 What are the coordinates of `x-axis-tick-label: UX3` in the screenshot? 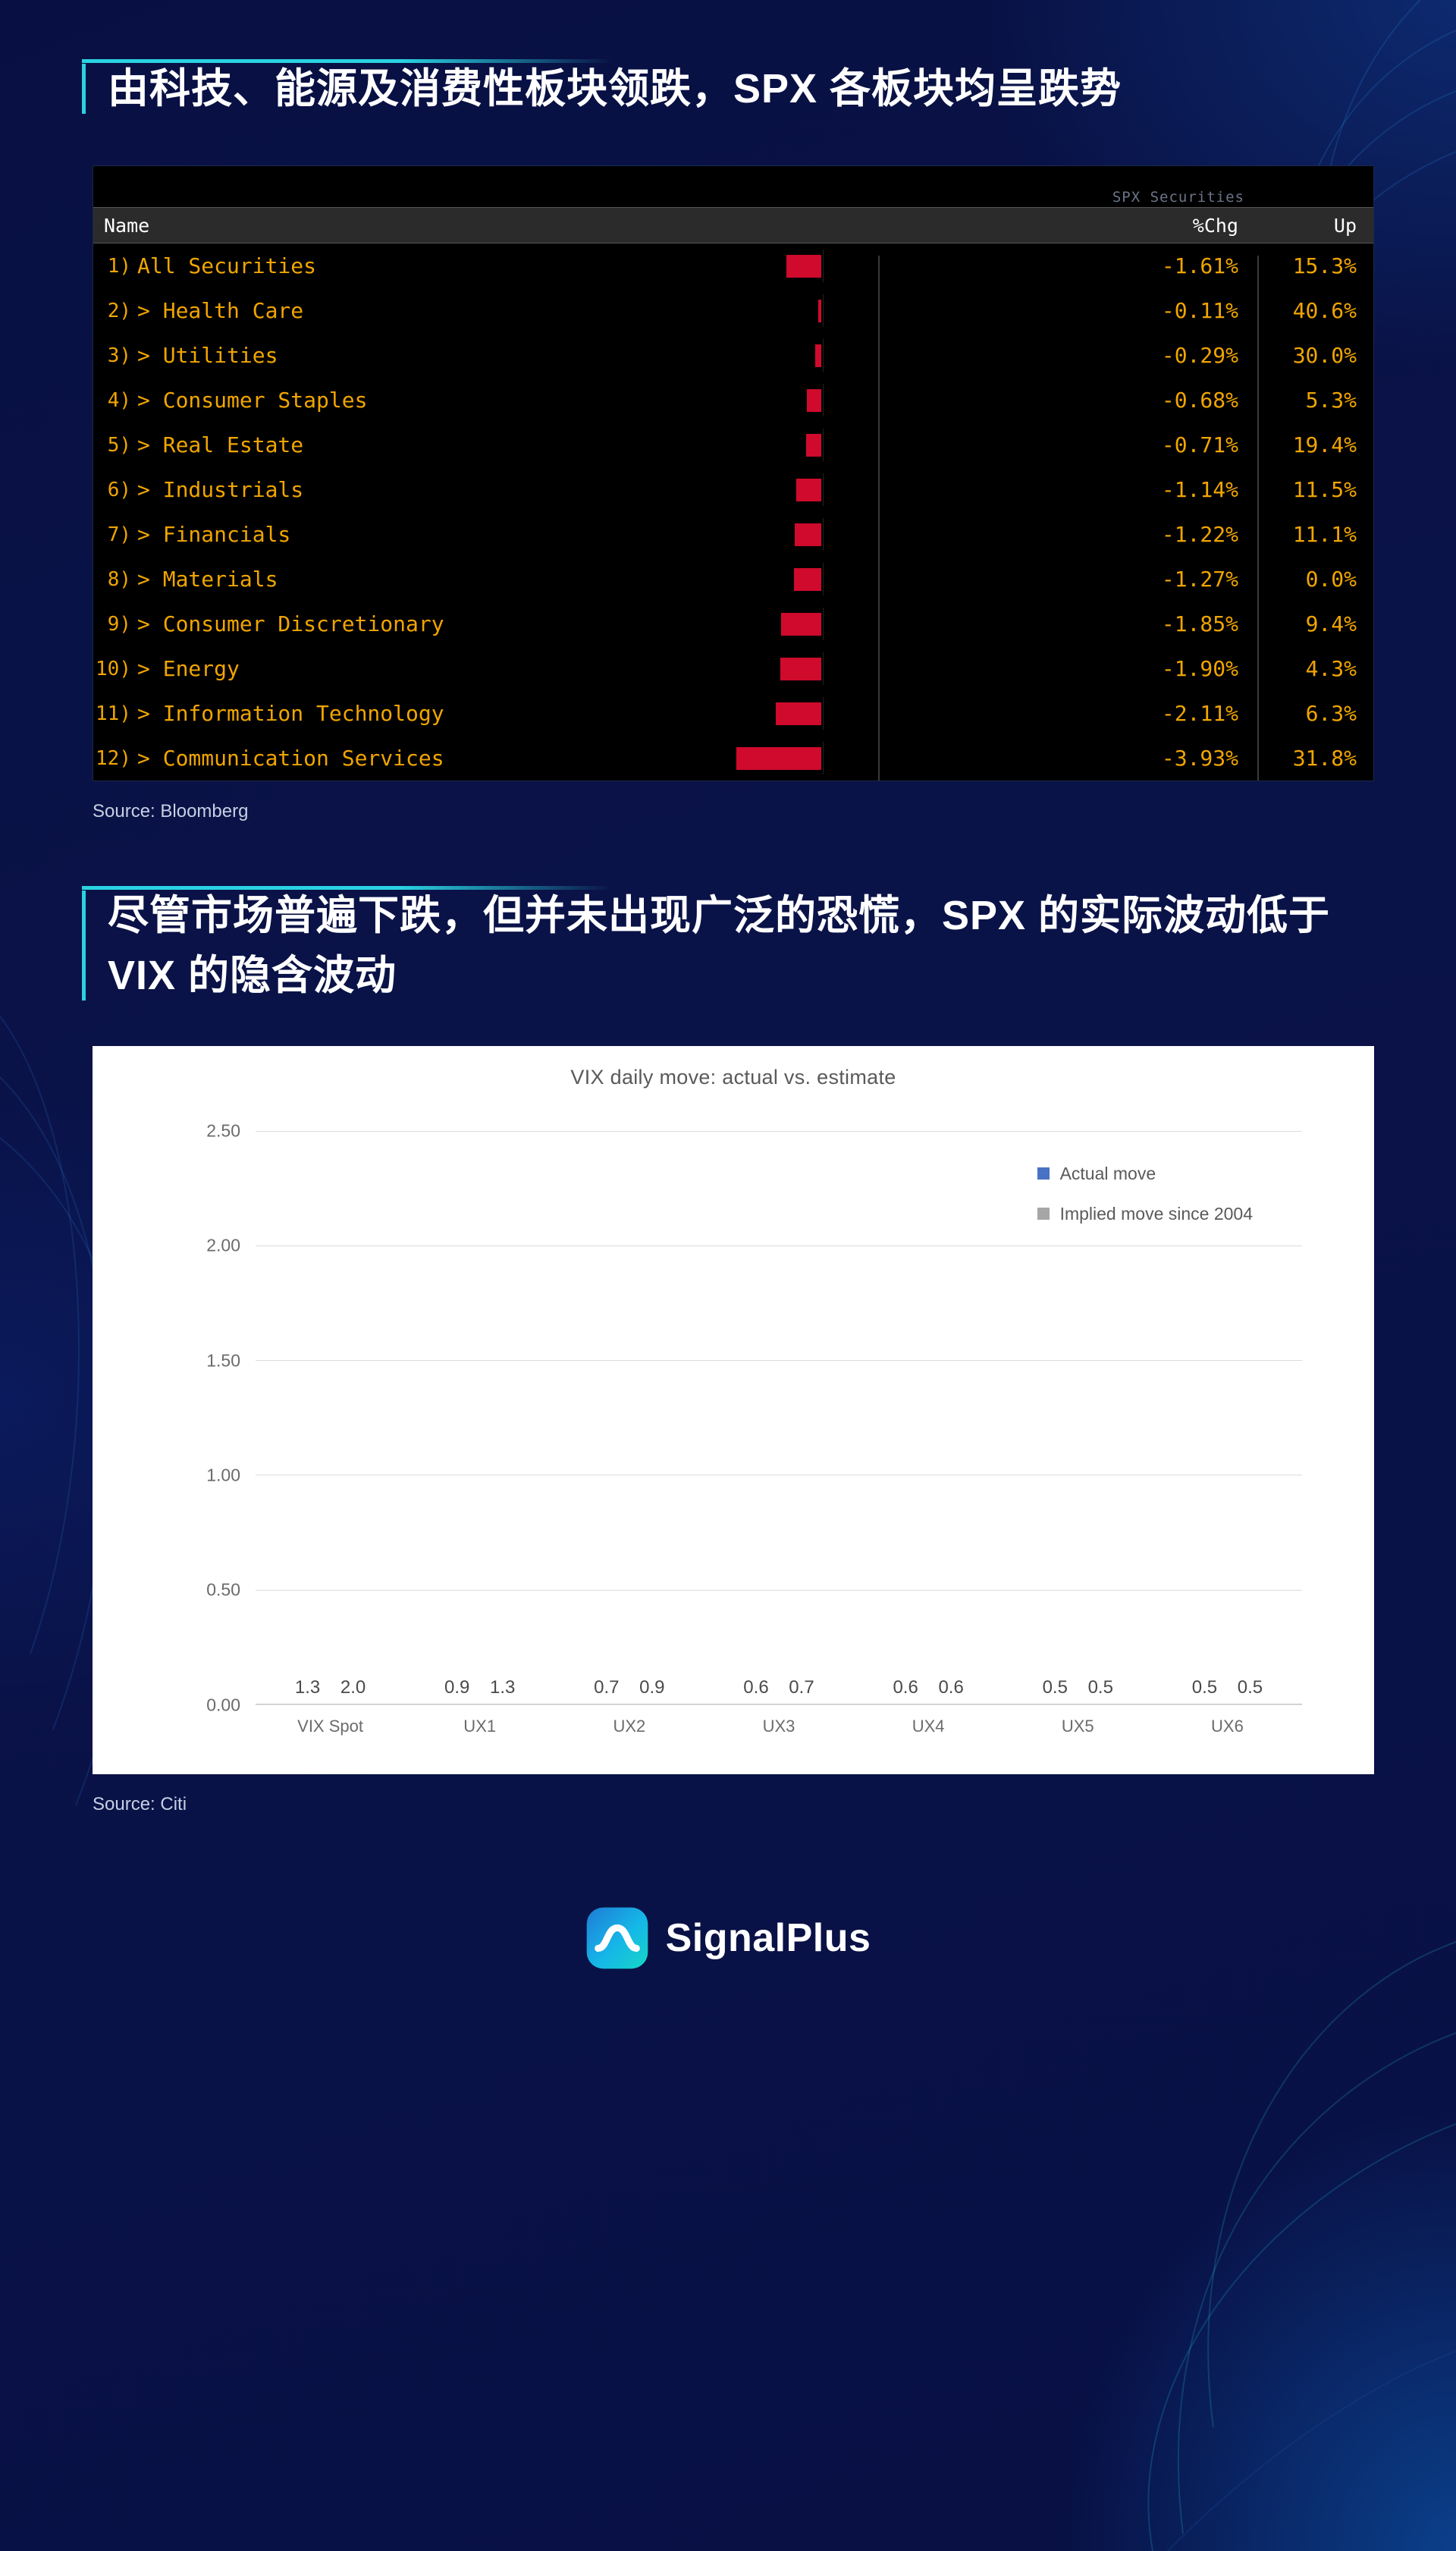 It's located at (778, 1726).